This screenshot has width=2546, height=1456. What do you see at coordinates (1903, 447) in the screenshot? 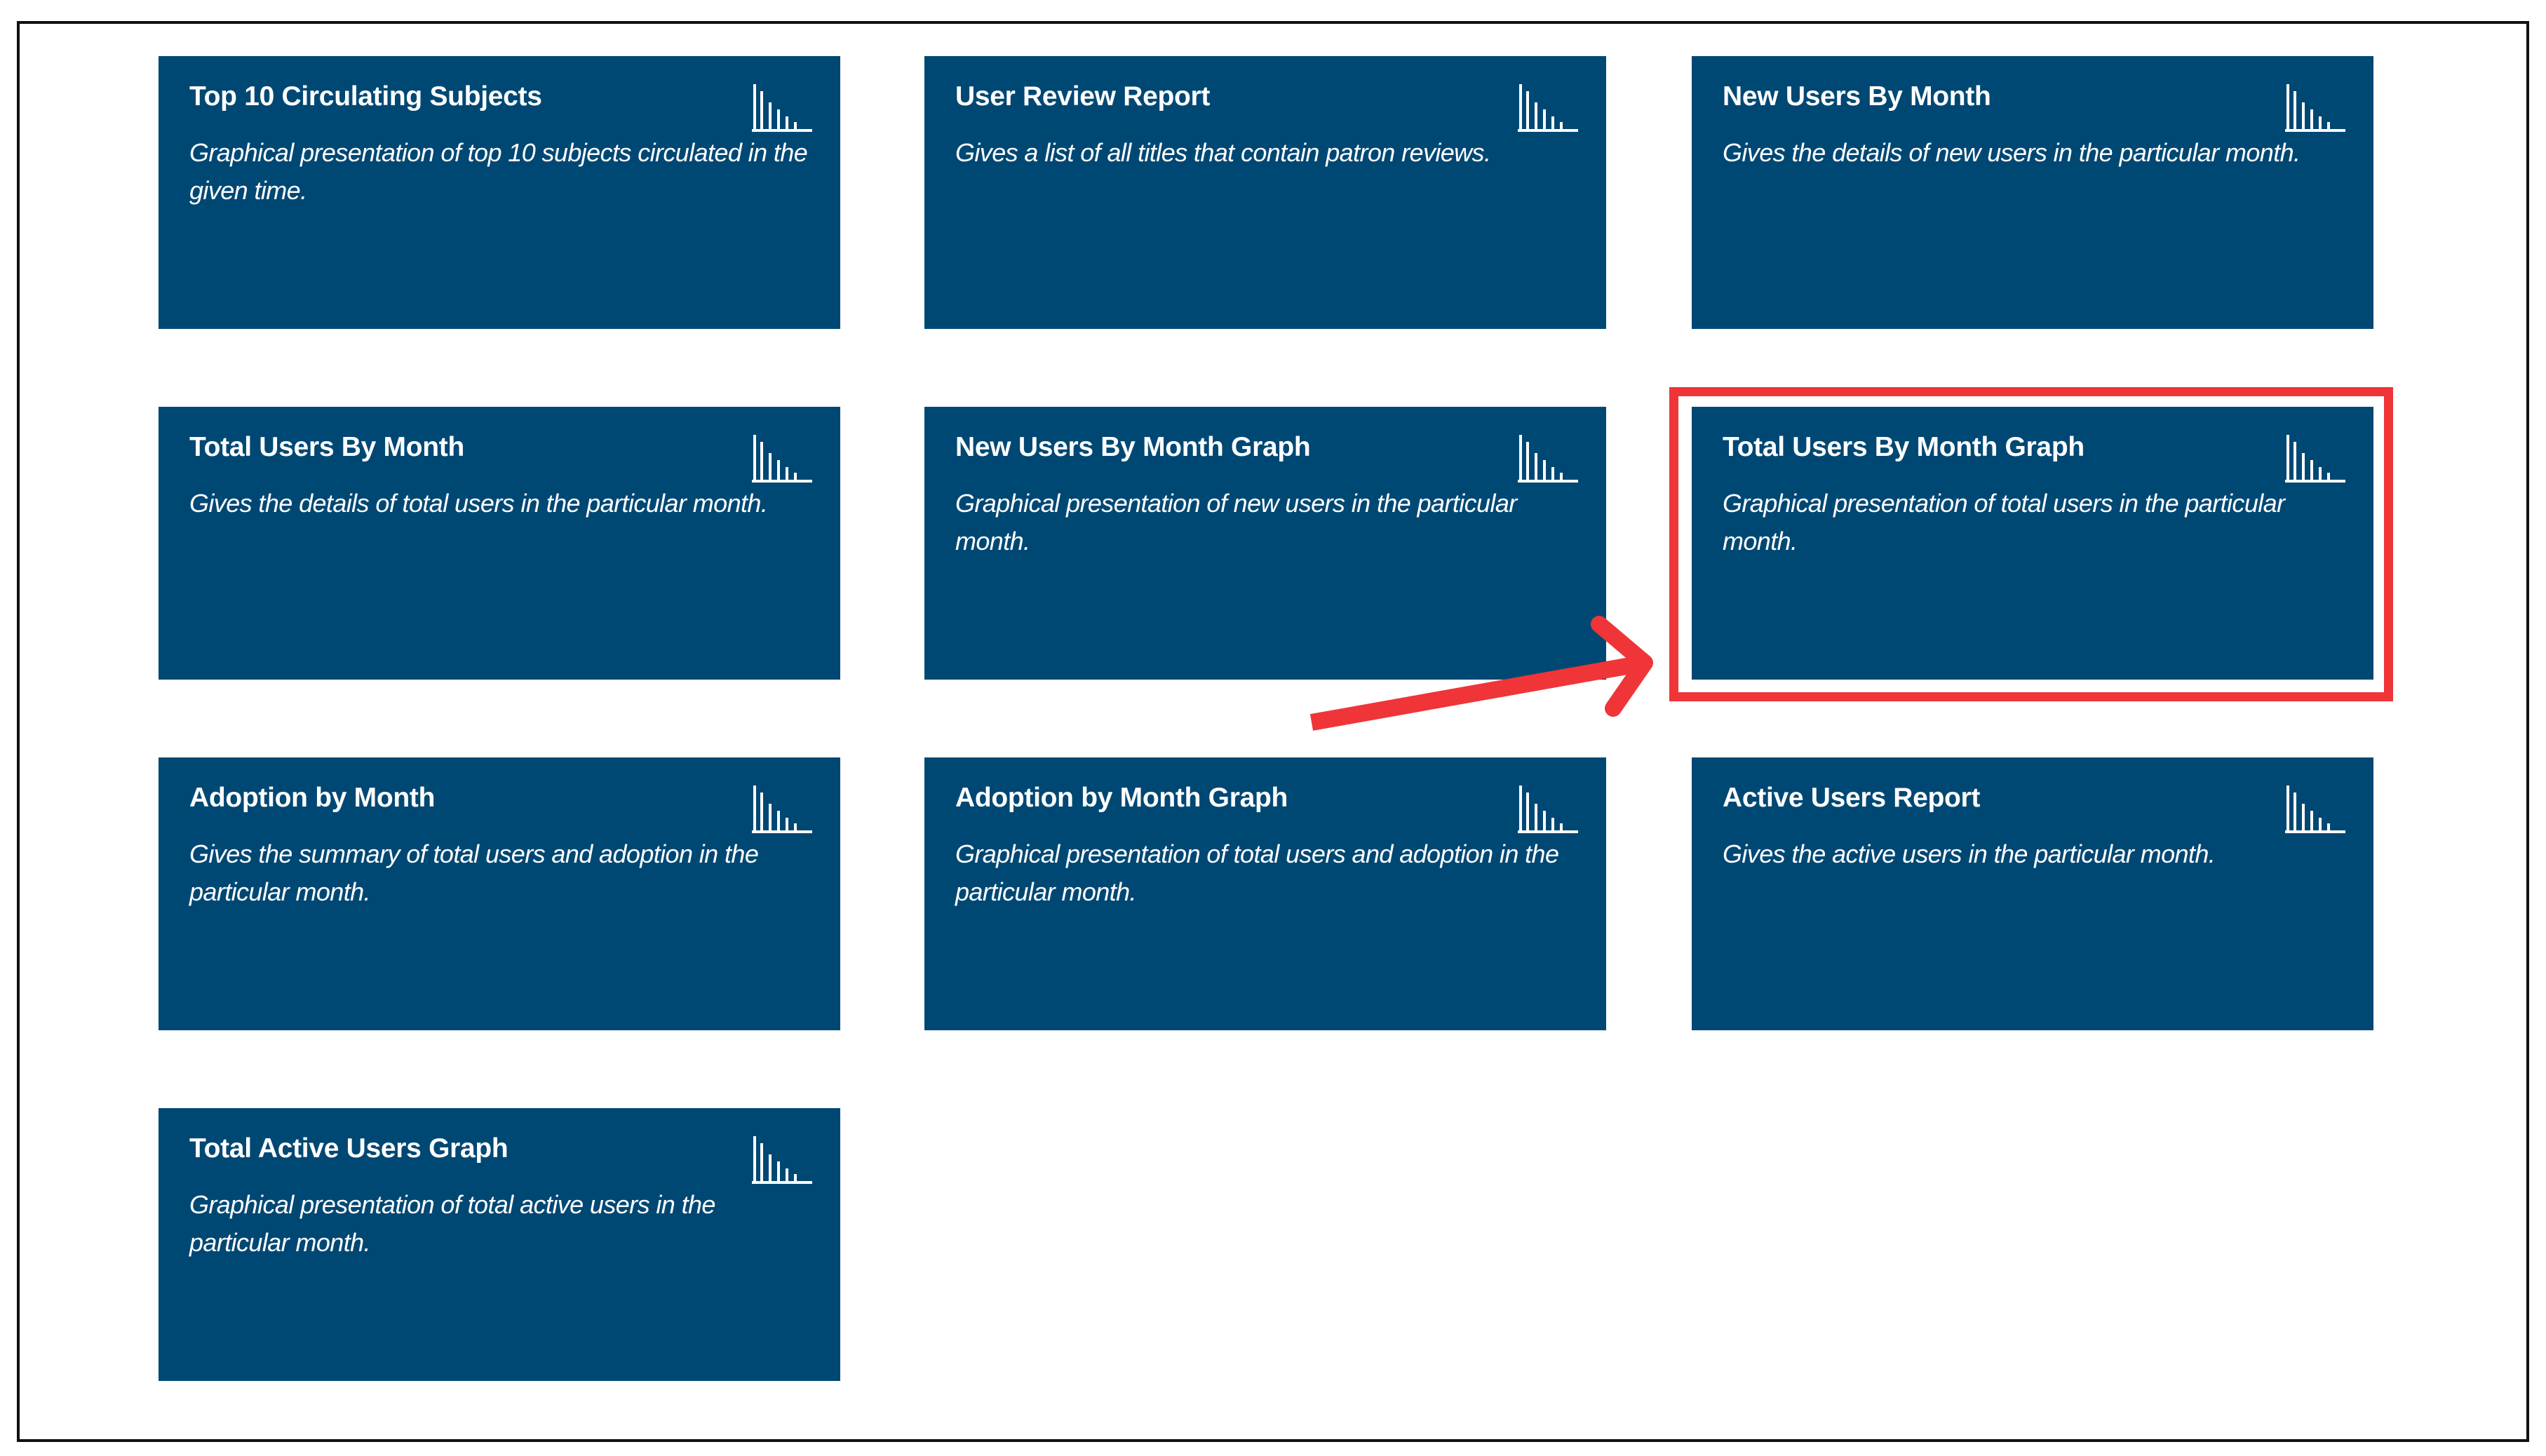
I see `tile-title: Total Users By Month Graph` at bounding box center [1903, 447].